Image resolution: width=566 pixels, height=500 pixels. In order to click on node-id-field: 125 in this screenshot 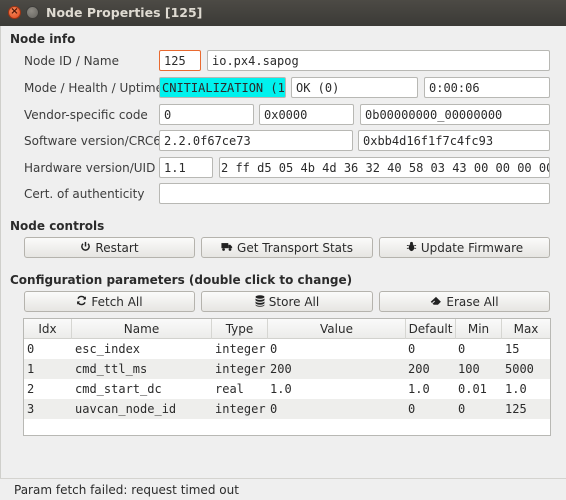, I will do `click(180, 60)`.